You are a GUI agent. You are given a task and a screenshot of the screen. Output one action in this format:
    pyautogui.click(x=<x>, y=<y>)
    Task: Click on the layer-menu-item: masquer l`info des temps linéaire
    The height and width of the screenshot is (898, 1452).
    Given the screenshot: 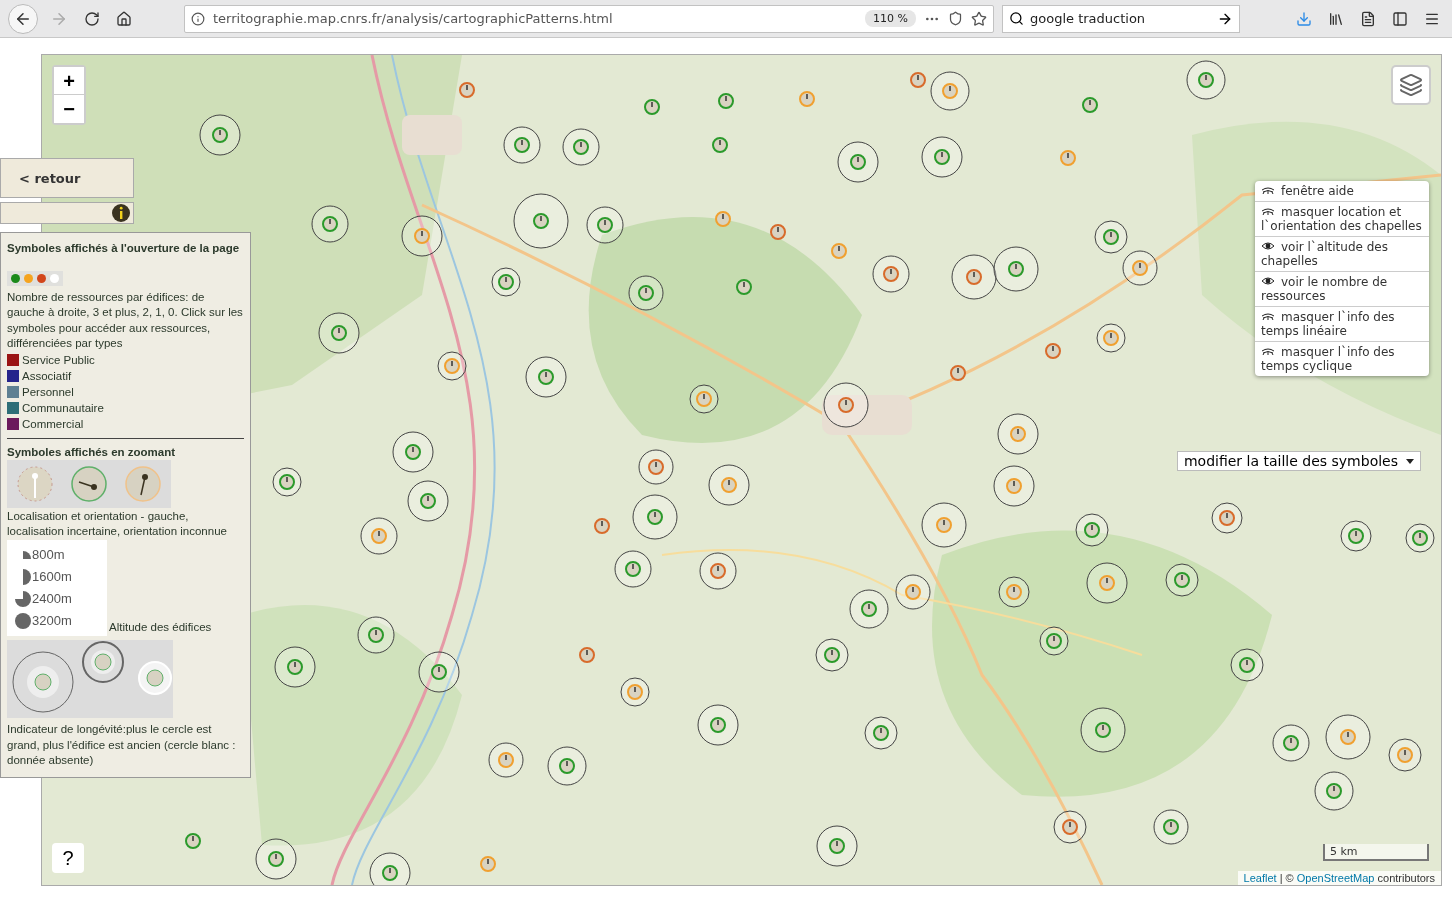 What is the action you would take?
    pyautogui.click(x=1342, y=324)
    